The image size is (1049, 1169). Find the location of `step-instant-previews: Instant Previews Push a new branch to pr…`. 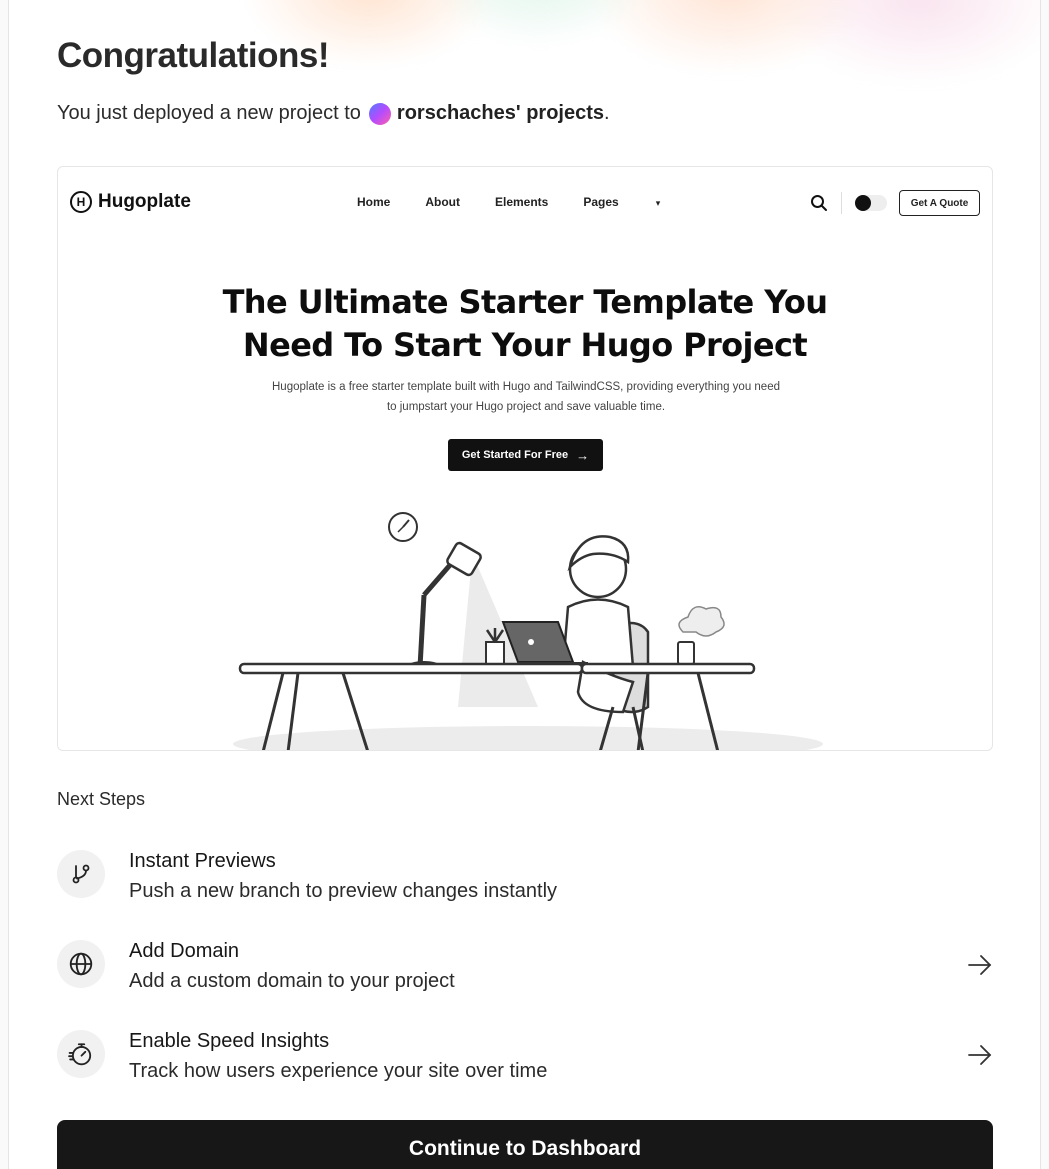

step-instant-previews: Instant Previews Push a new branch to pr… is located at coordinates (525, 885).